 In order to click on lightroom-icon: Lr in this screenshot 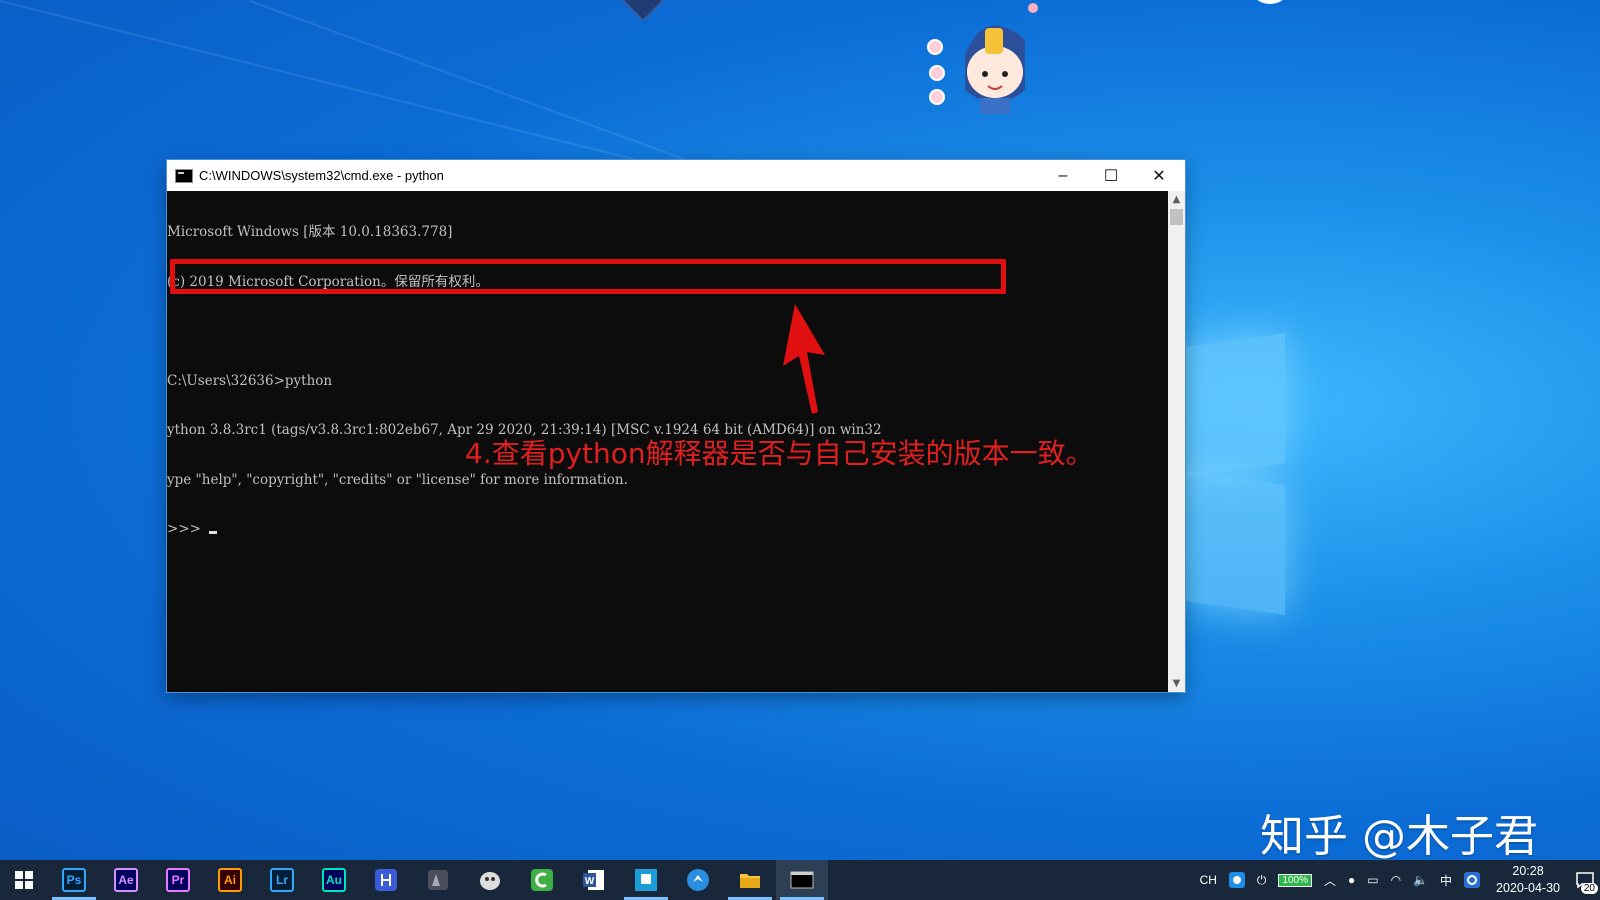, I will do `click(282, 880)`.